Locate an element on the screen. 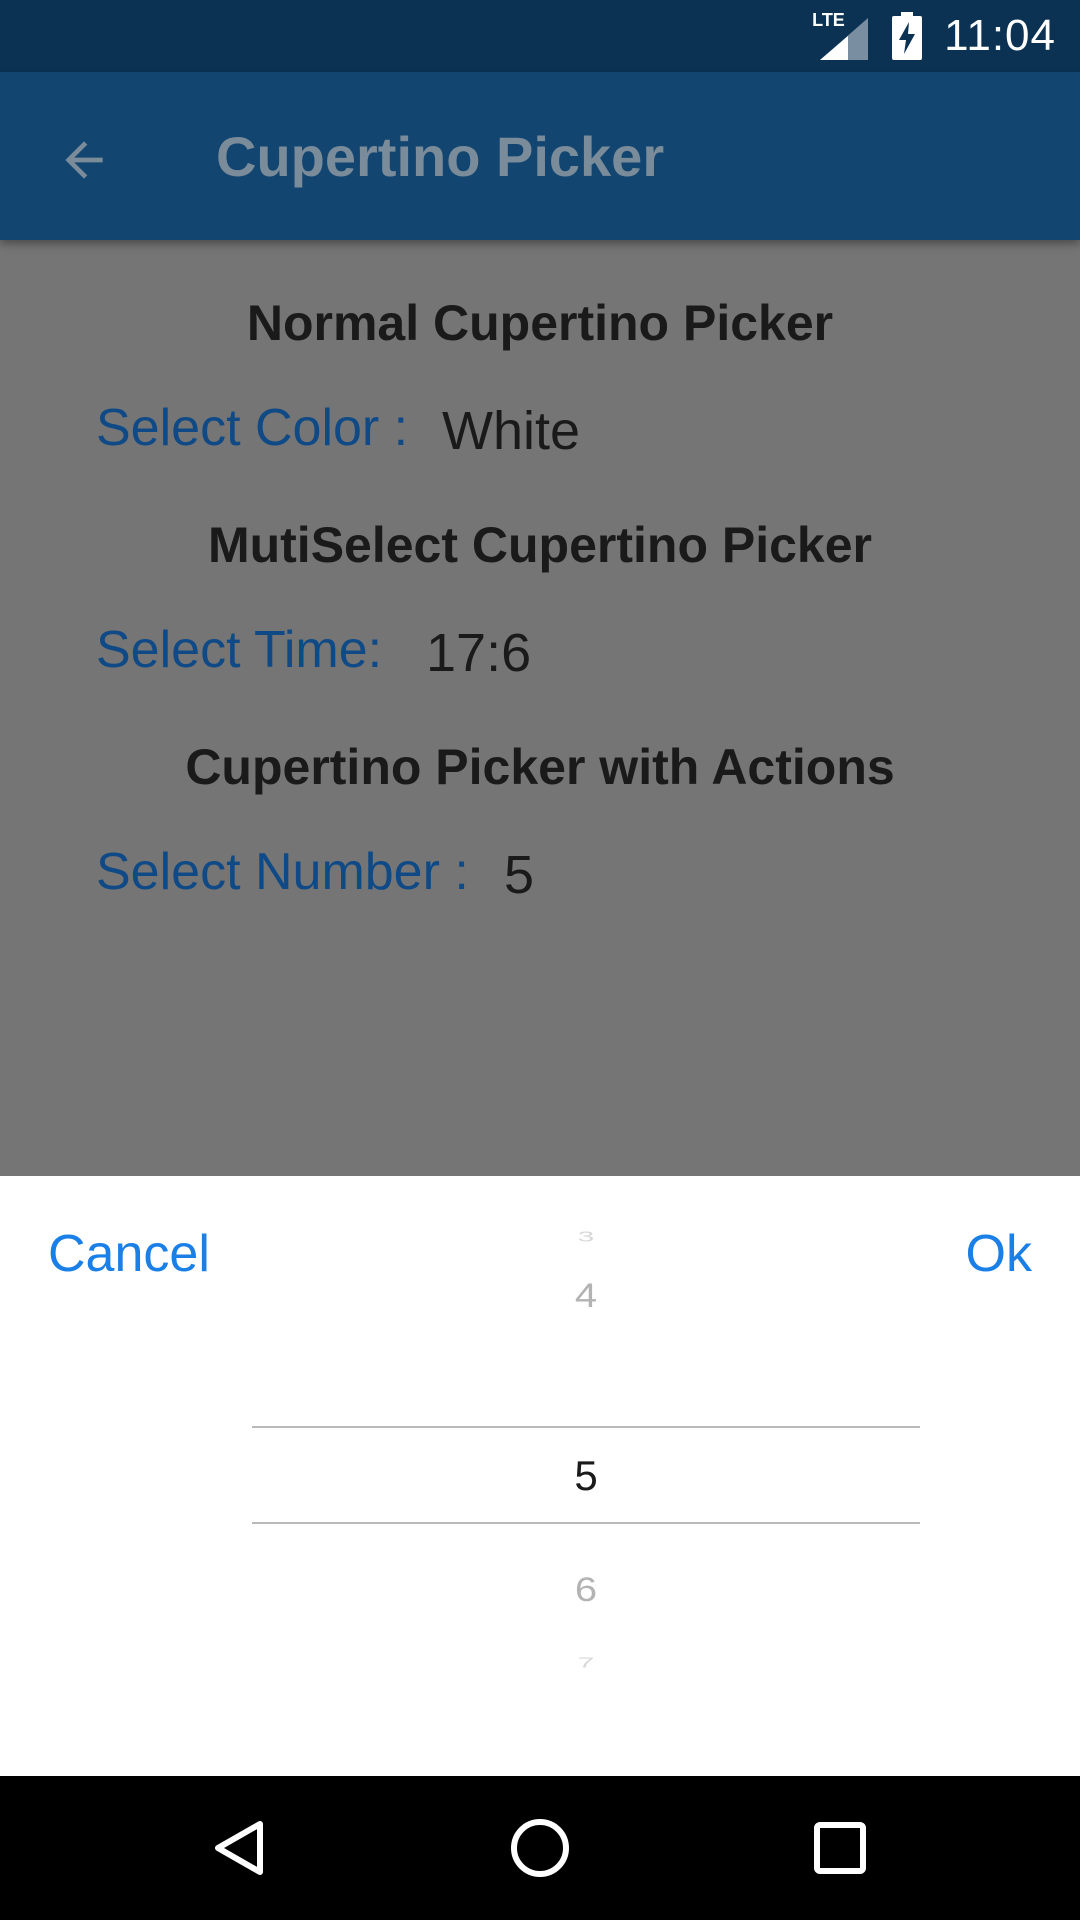  select-time-value: 17:6 is located at coordinates (478, 653).